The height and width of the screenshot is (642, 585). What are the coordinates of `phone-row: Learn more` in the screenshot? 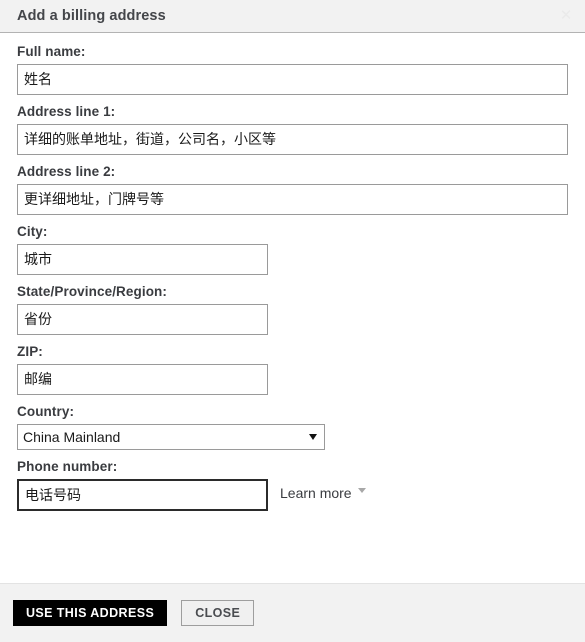 It's located at (292, 495).